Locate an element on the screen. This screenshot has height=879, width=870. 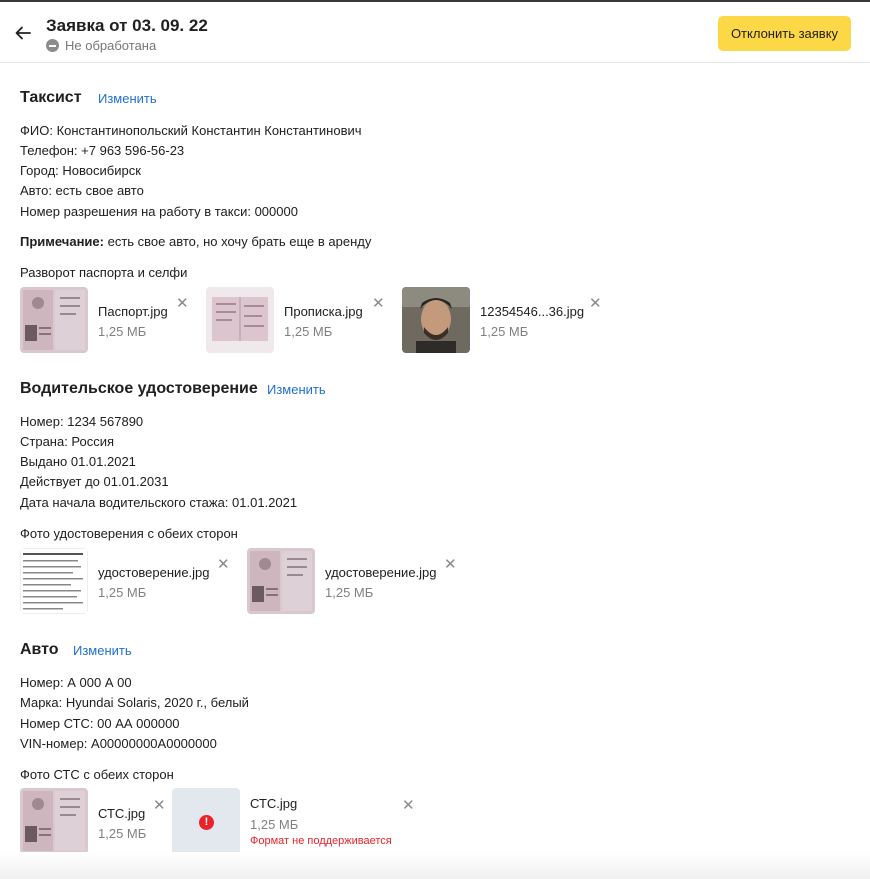
license-front-thumbnail is located at coordinates (54, 581).